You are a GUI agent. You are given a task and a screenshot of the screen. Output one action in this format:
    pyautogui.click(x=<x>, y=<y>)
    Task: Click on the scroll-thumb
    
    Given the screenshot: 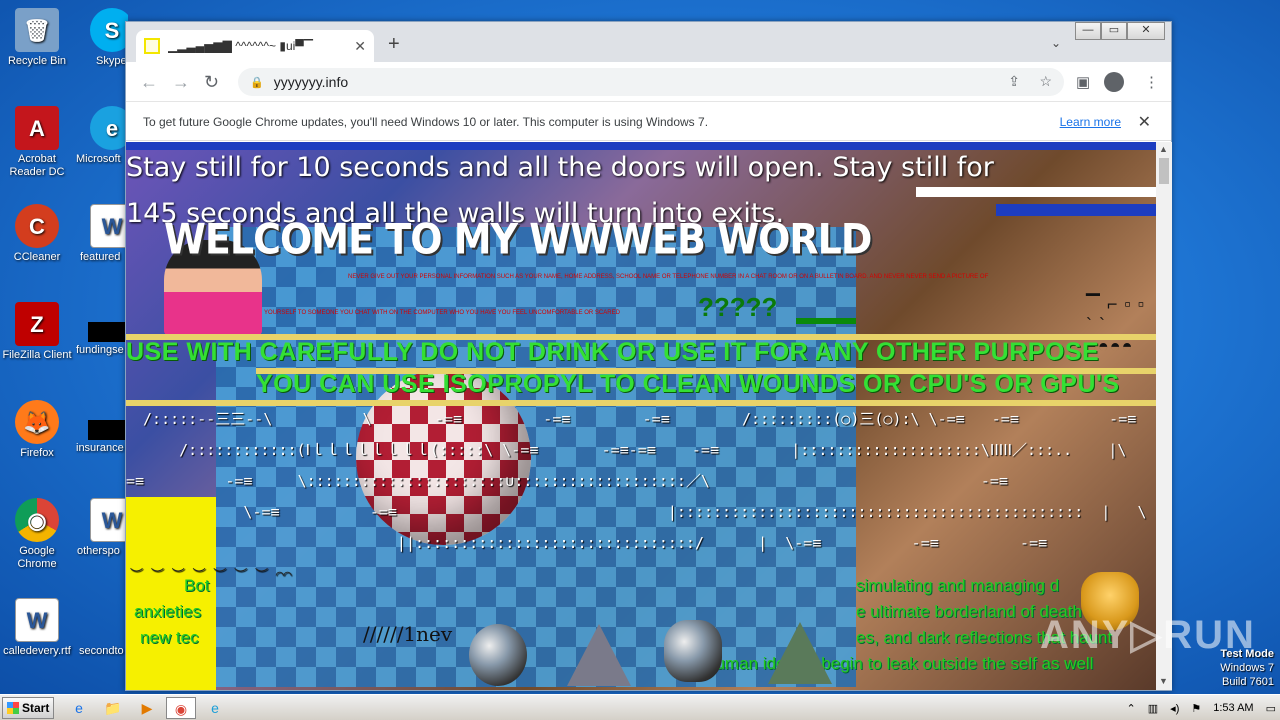 What is the action you would take?
    pyautogui.click(x=1164, y=171)
    